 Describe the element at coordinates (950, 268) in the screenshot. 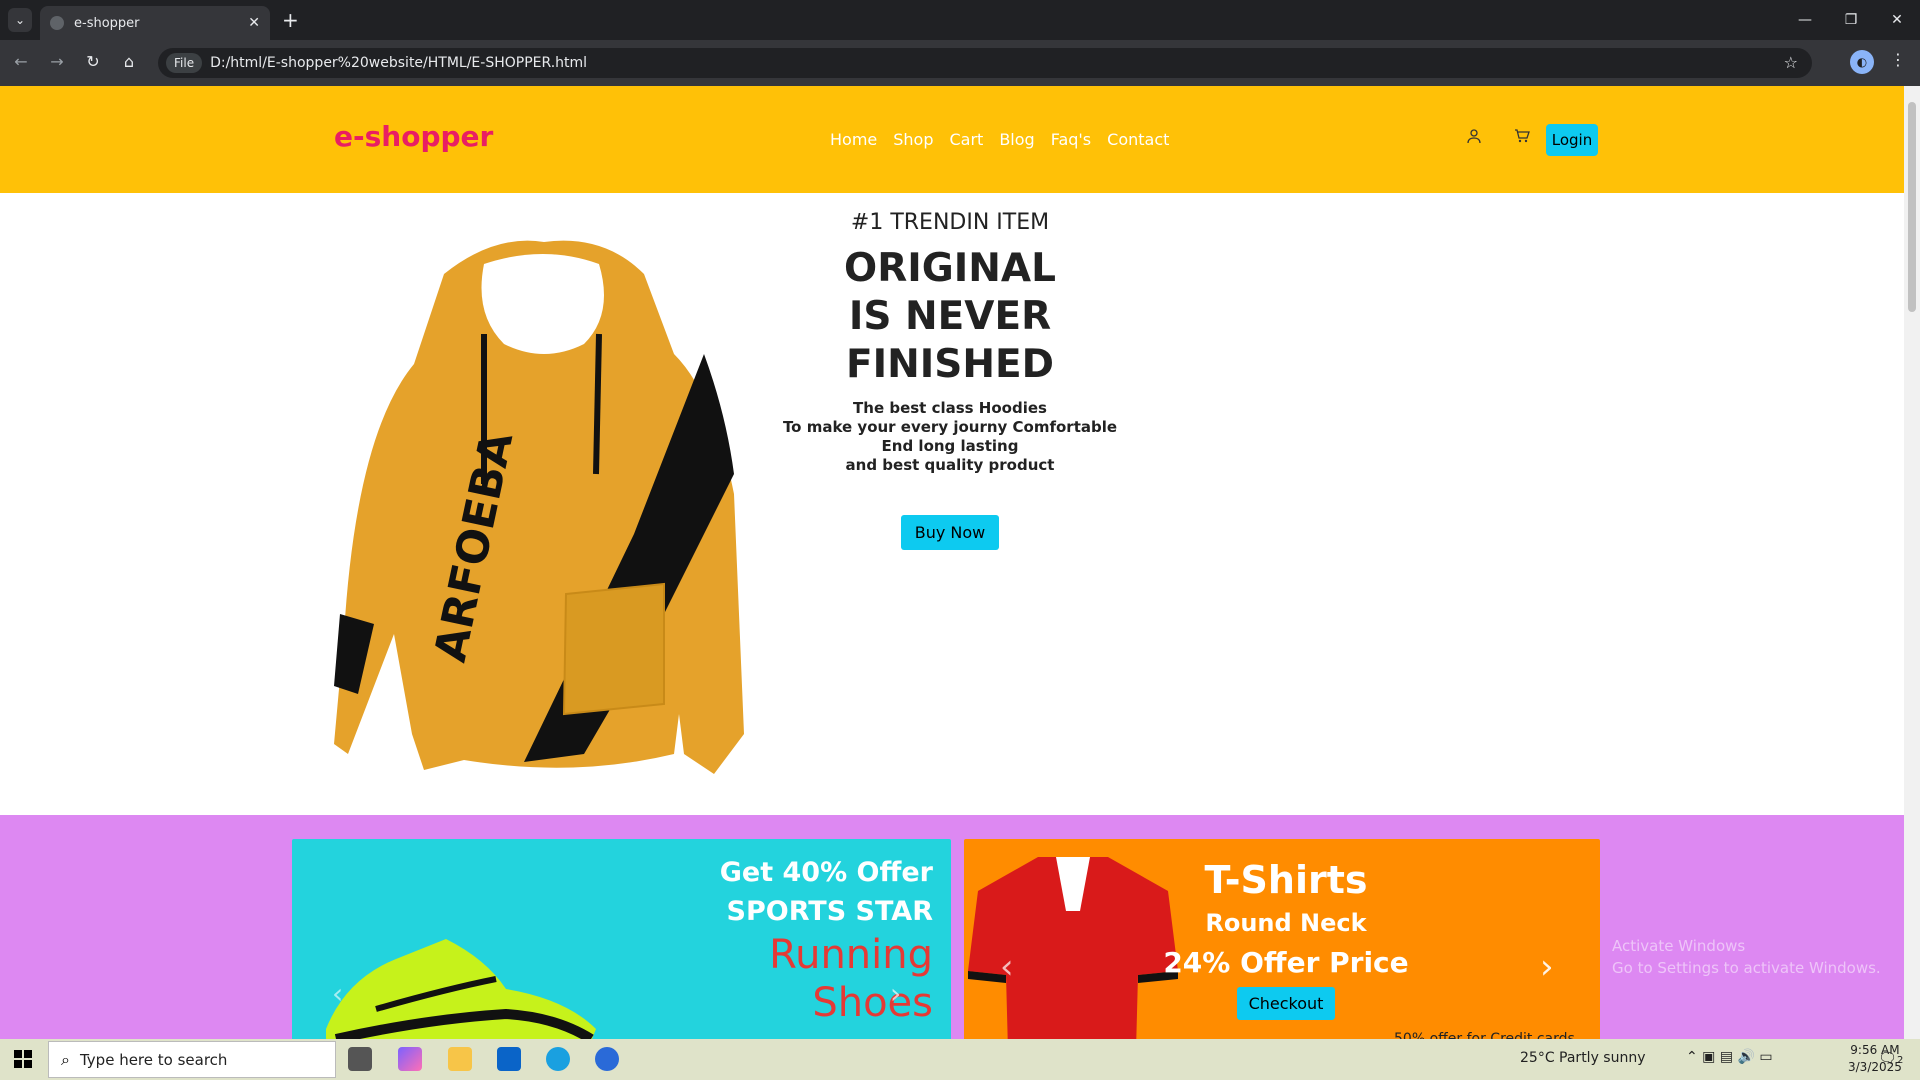

I see `hero-title-line: ORIGINAL` at that location.